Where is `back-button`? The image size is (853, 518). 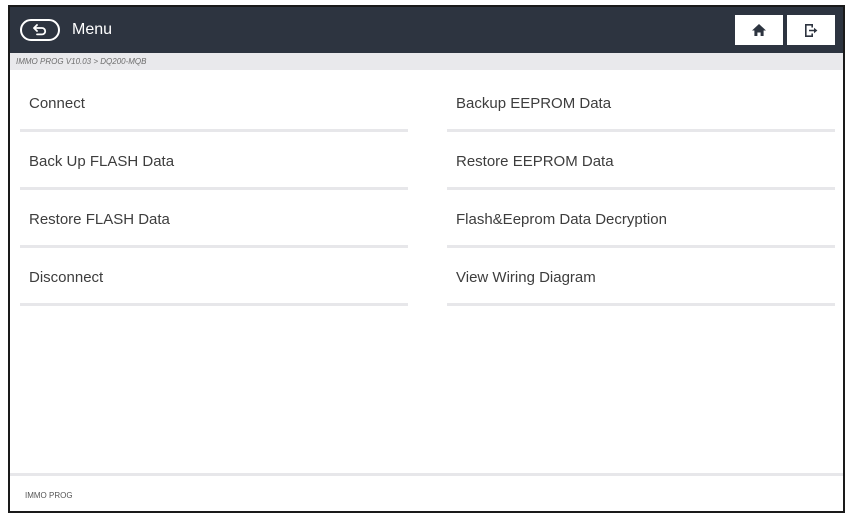 back-button is located at coordinates (40, 30).